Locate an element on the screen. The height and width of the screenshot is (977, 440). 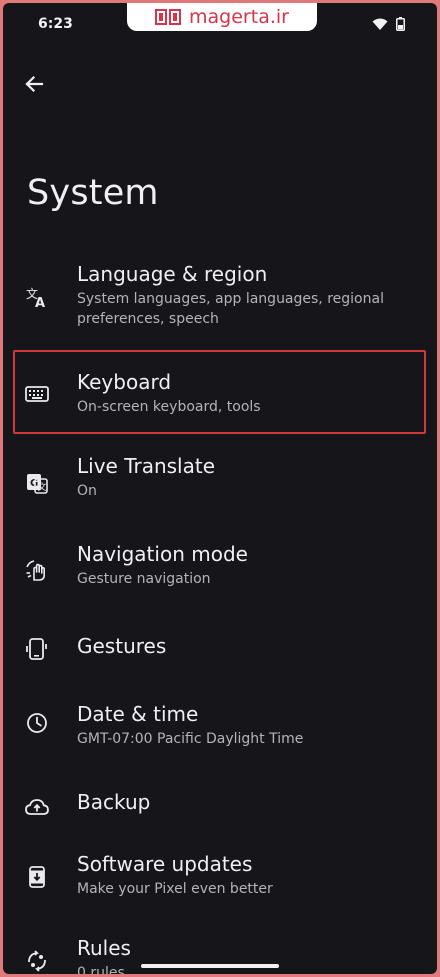
battery-icon is located at coordinates (400, 24).